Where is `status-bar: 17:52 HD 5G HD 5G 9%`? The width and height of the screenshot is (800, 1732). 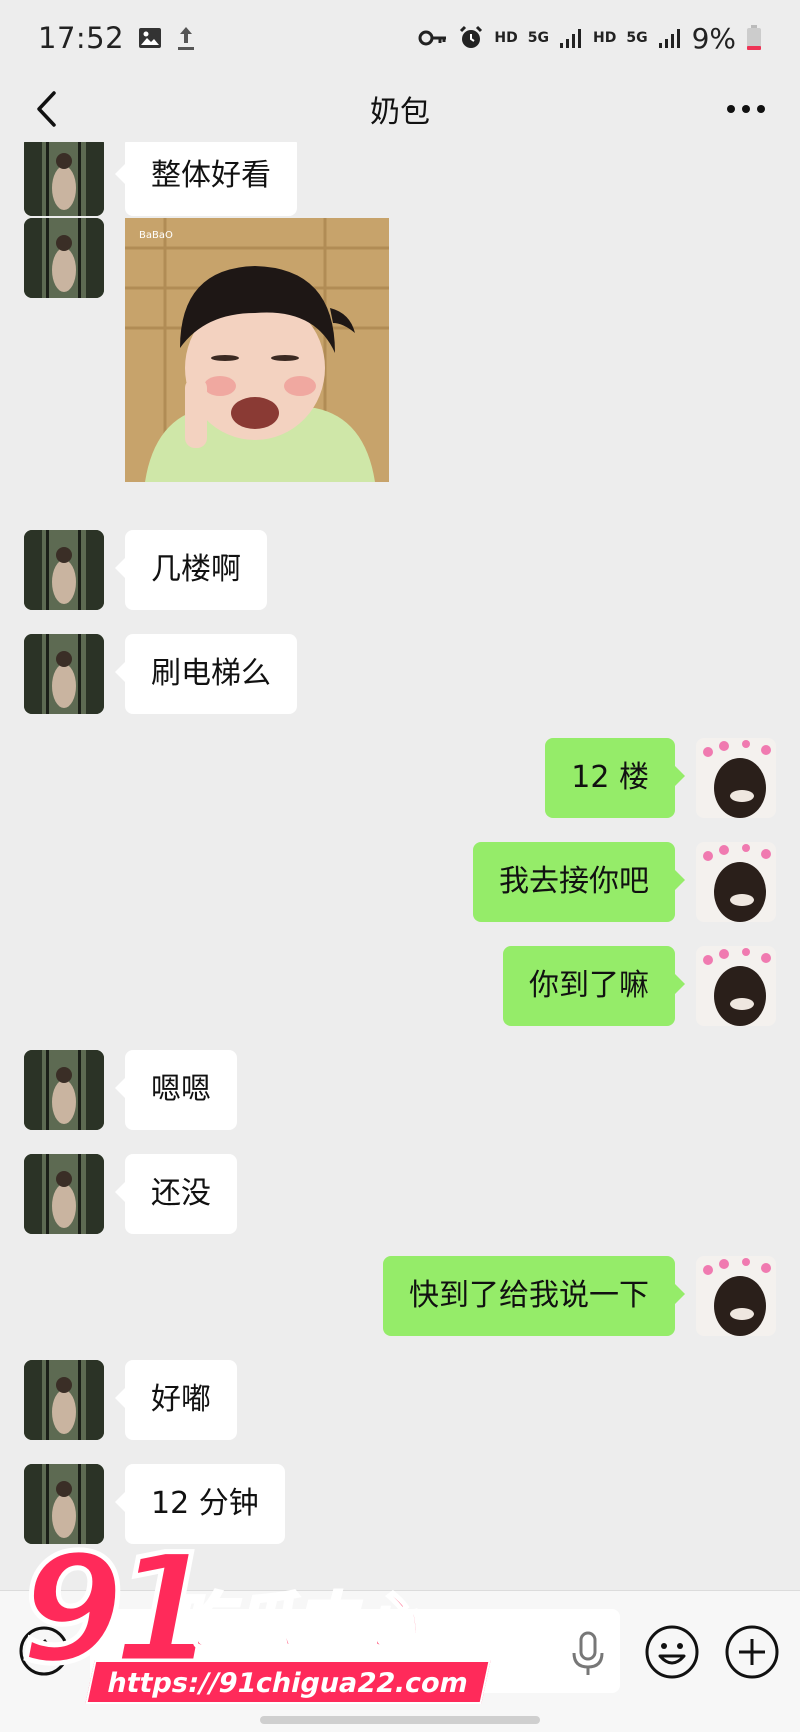
status-bar: 17:52 HD 5G HD 5G 9% is located at coordinates (400, 38).